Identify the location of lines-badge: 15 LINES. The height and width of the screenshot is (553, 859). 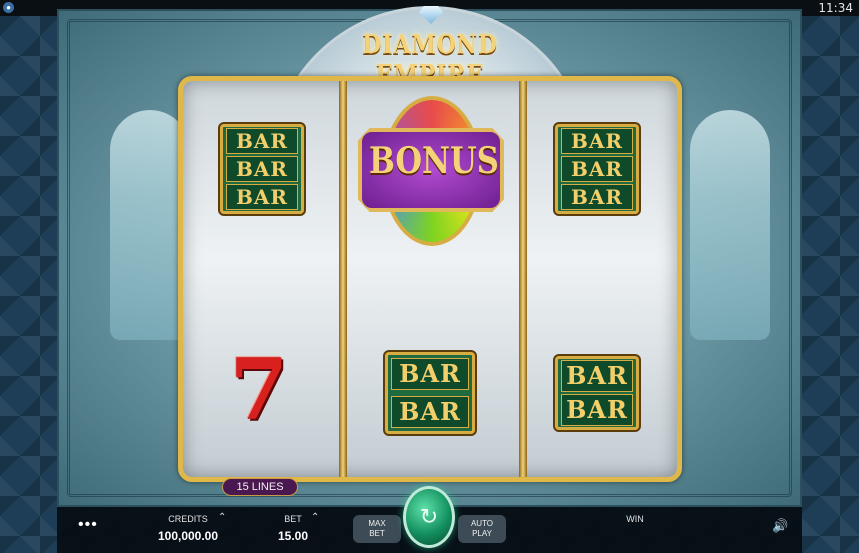
(260, 487).